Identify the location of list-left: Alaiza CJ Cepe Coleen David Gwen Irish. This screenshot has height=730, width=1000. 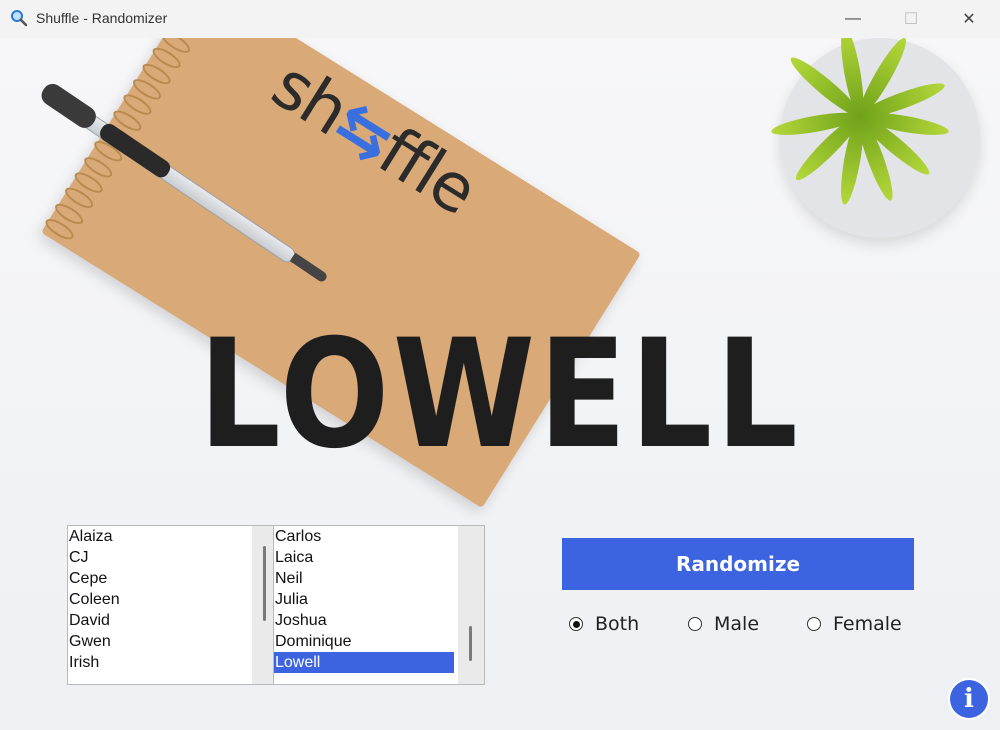
(158, 599).